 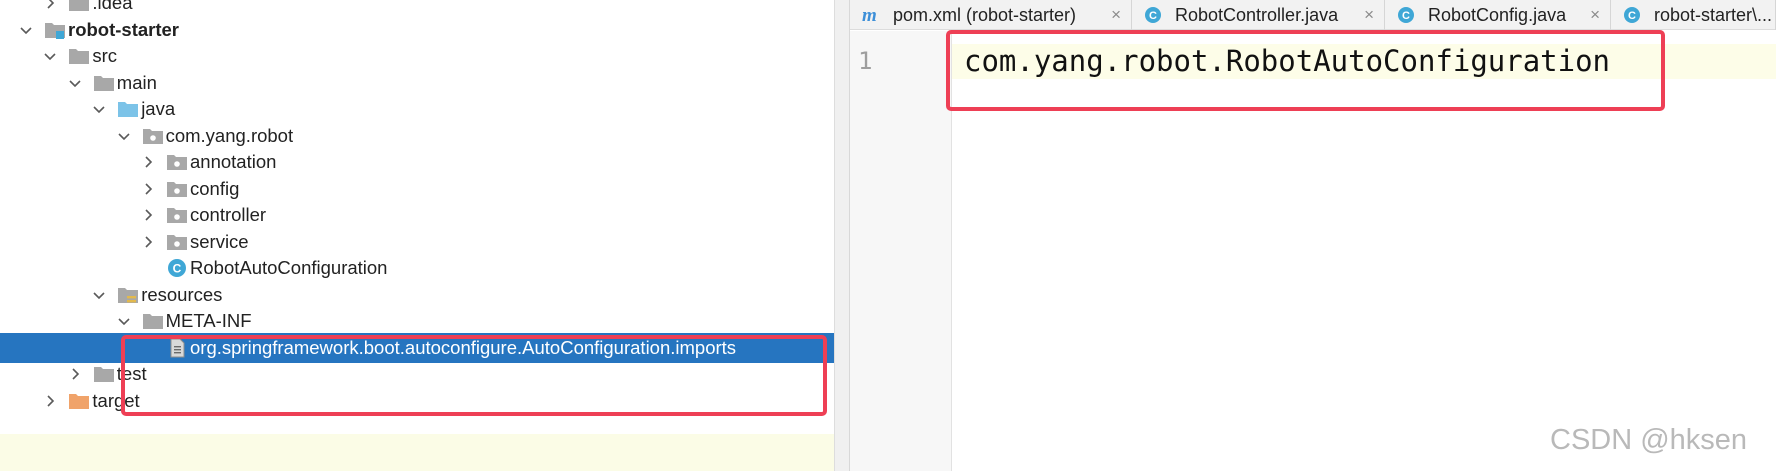 What do you see at coordinates (985, 15) in the screenshot?
I see `tab-label: pom.xml (robot-starter)` at bounding box center [985, 15].